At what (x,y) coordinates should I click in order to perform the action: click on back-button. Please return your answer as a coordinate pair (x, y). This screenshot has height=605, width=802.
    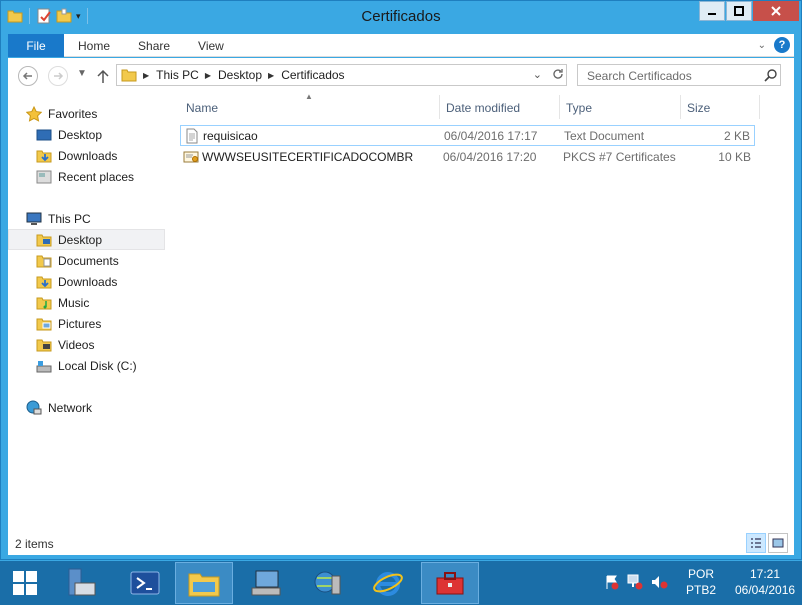
    Looking at the image, I should click on (28, 76).